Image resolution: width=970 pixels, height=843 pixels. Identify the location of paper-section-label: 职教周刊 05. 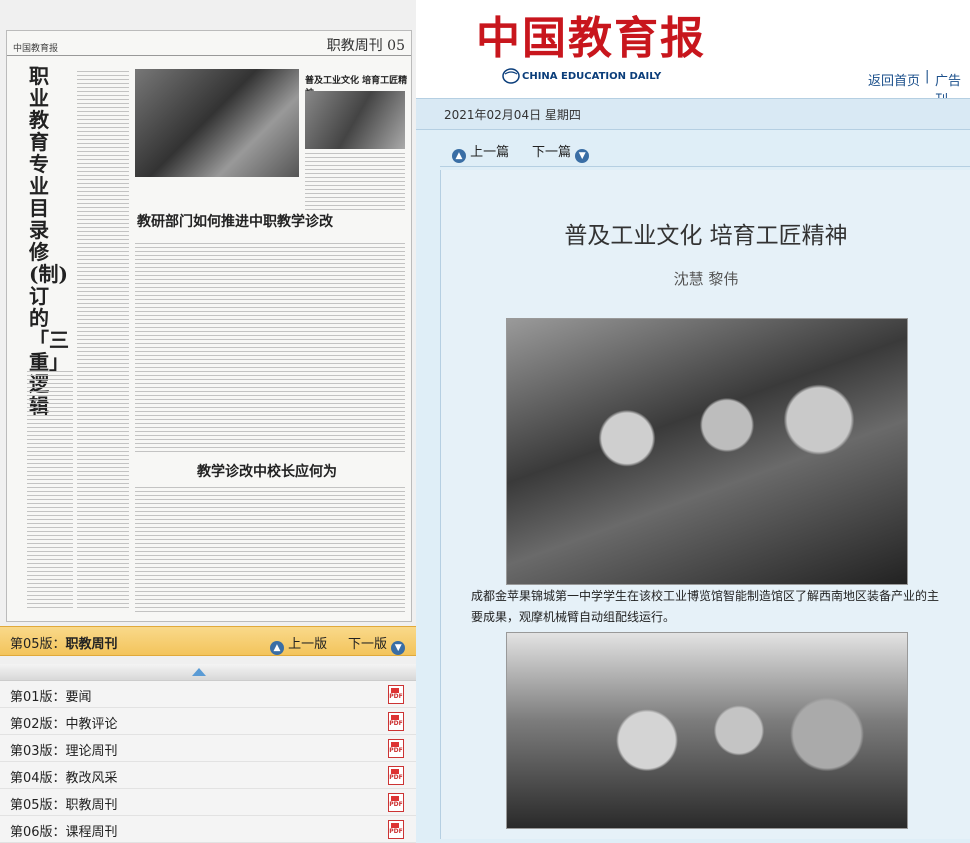
(365, 46).